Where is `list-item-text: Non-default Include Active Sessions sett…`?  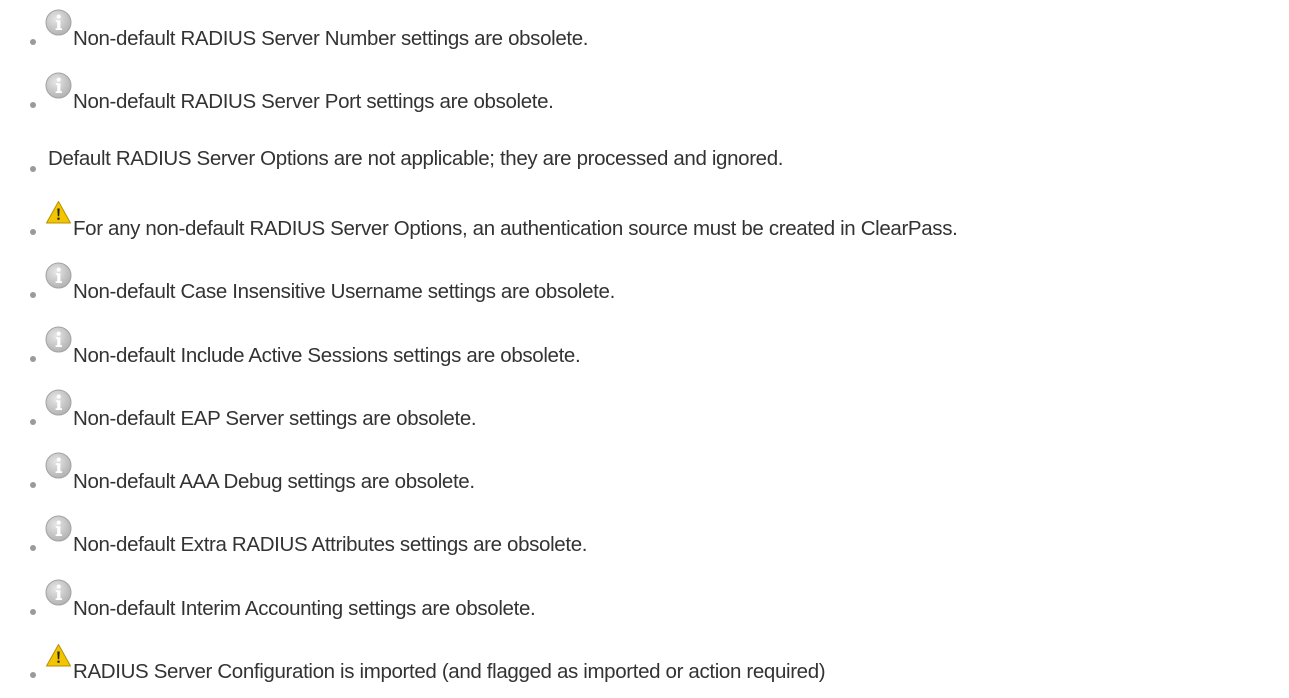 list-item-text: Non-default Include Active Sessions sett… is located at coordinates (327, 355).